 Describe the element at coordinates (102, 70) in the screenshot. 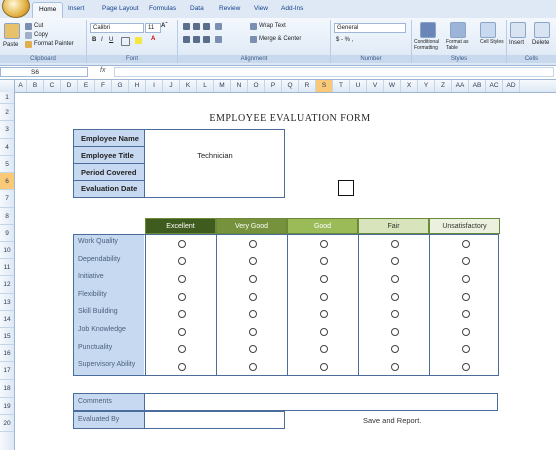

I see `function-icon: fx` at that location.